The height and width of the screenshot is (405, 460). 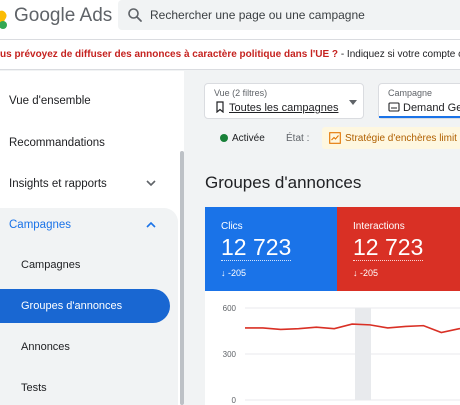 What do you see at coordinates (45, 347) in the screenshot?
I see `sidebar-subitem-label: Annonces` at bounding box center [45, 347].